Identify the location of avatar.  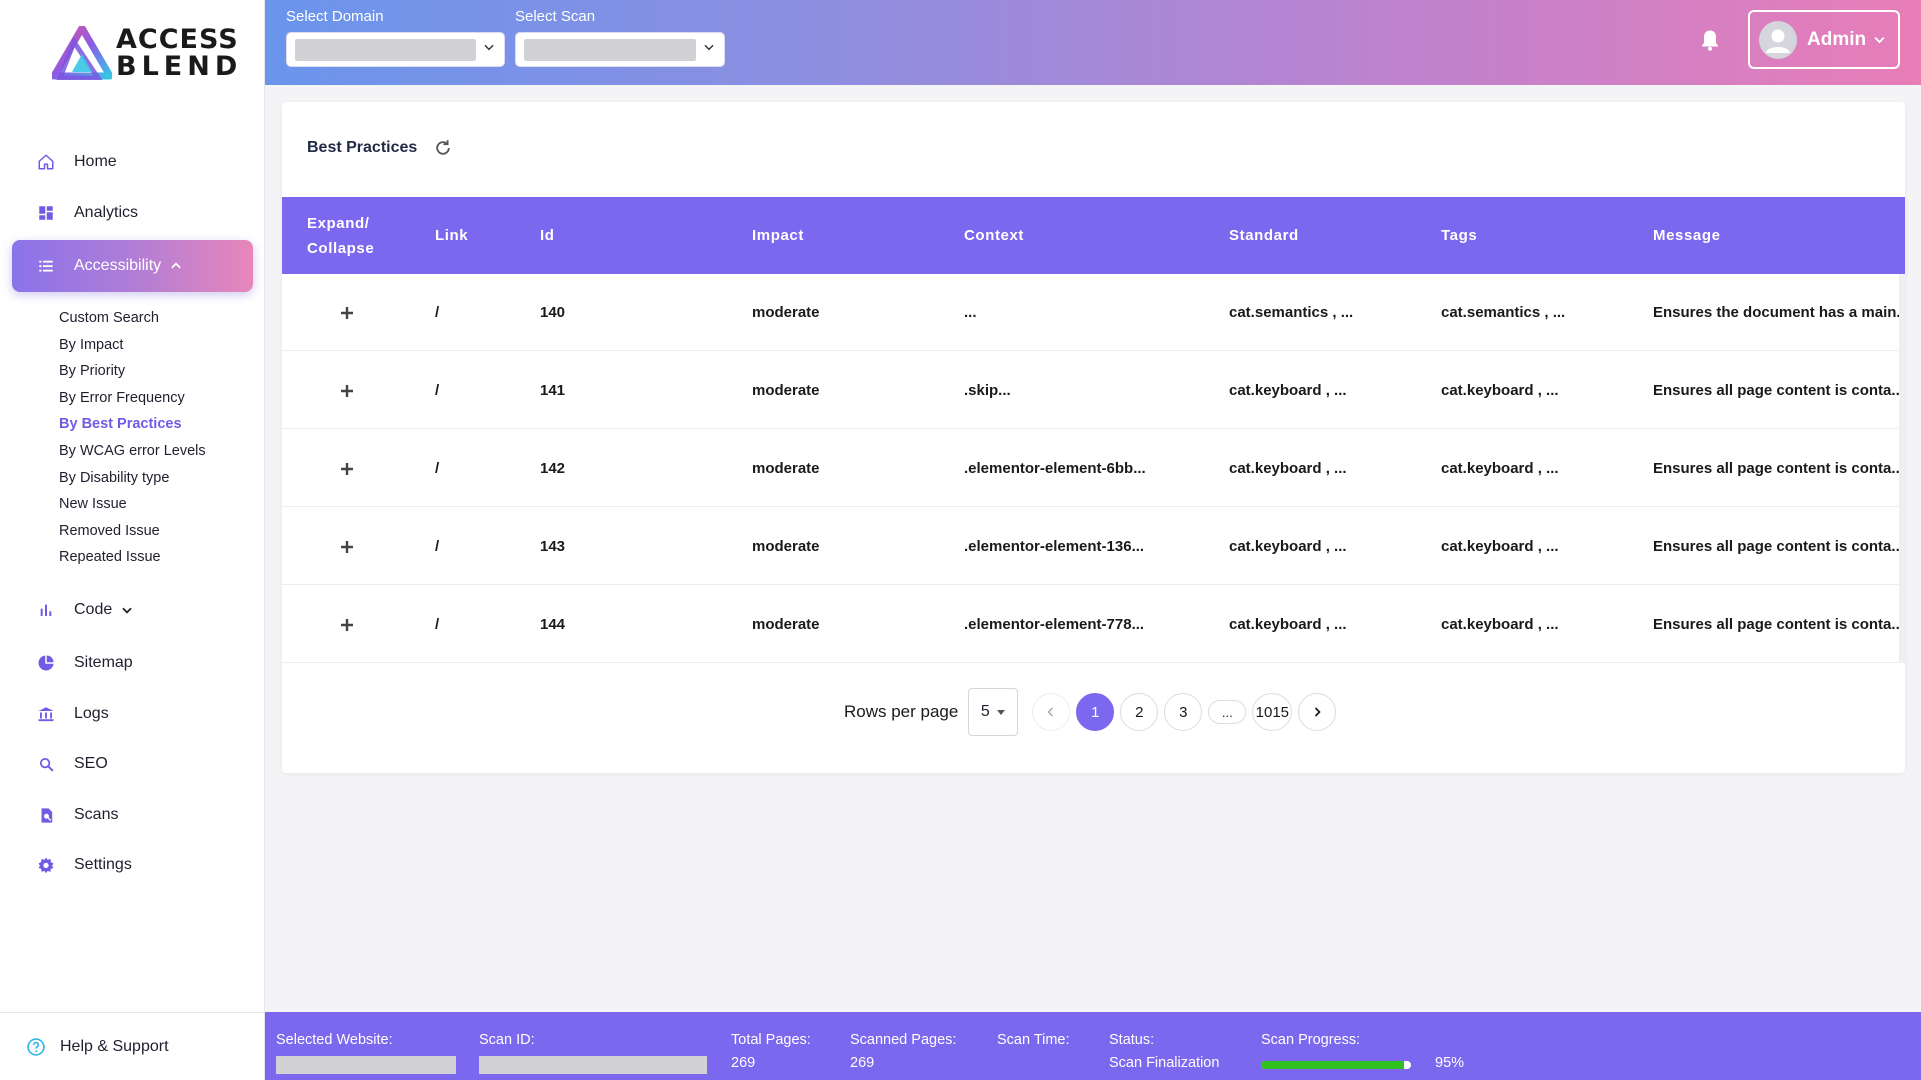
(1778, 39).